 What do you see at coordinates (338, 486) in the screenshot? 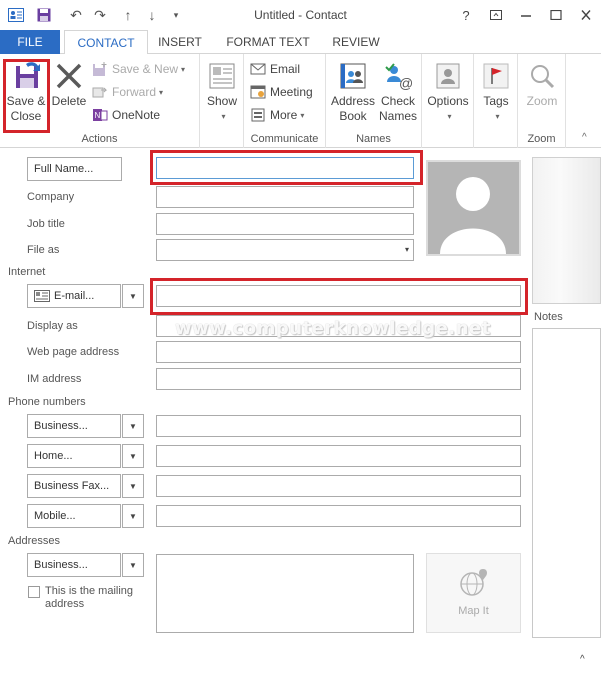
I see `phone-input-business-fax` at bounding box center [338, 486].